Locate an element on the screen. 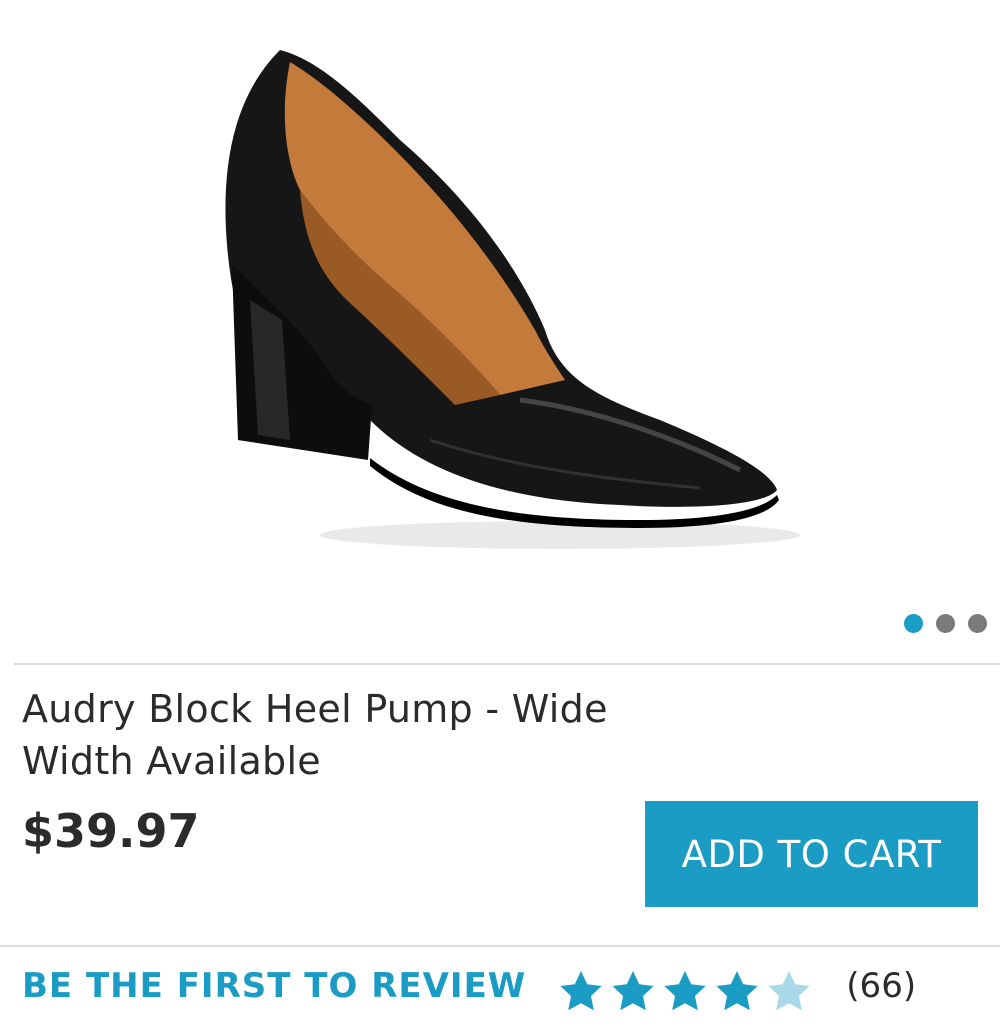 This screenshot has height=1026, width=1000. star-empty-icon is located at coordinates (789, 991).